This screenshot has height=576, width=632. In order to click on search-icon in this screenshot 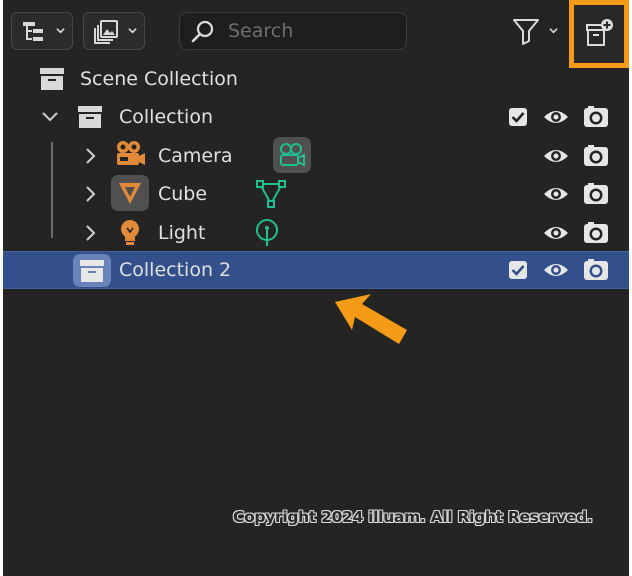, I will do `click(202, 31)`.